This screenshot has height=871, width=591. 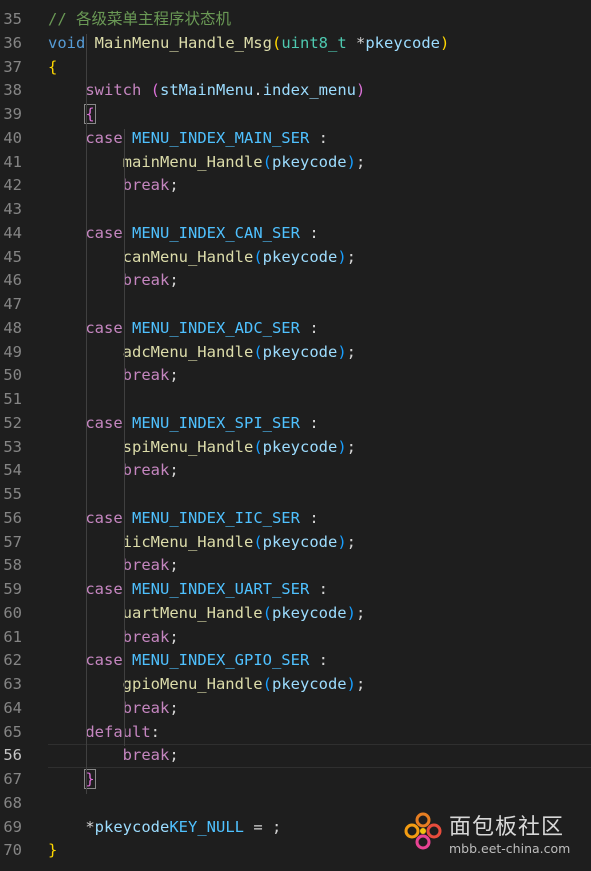 I want to click on code-line: 49 adcMenu_Handle(pkeycode);, so click(x=295, y=353).